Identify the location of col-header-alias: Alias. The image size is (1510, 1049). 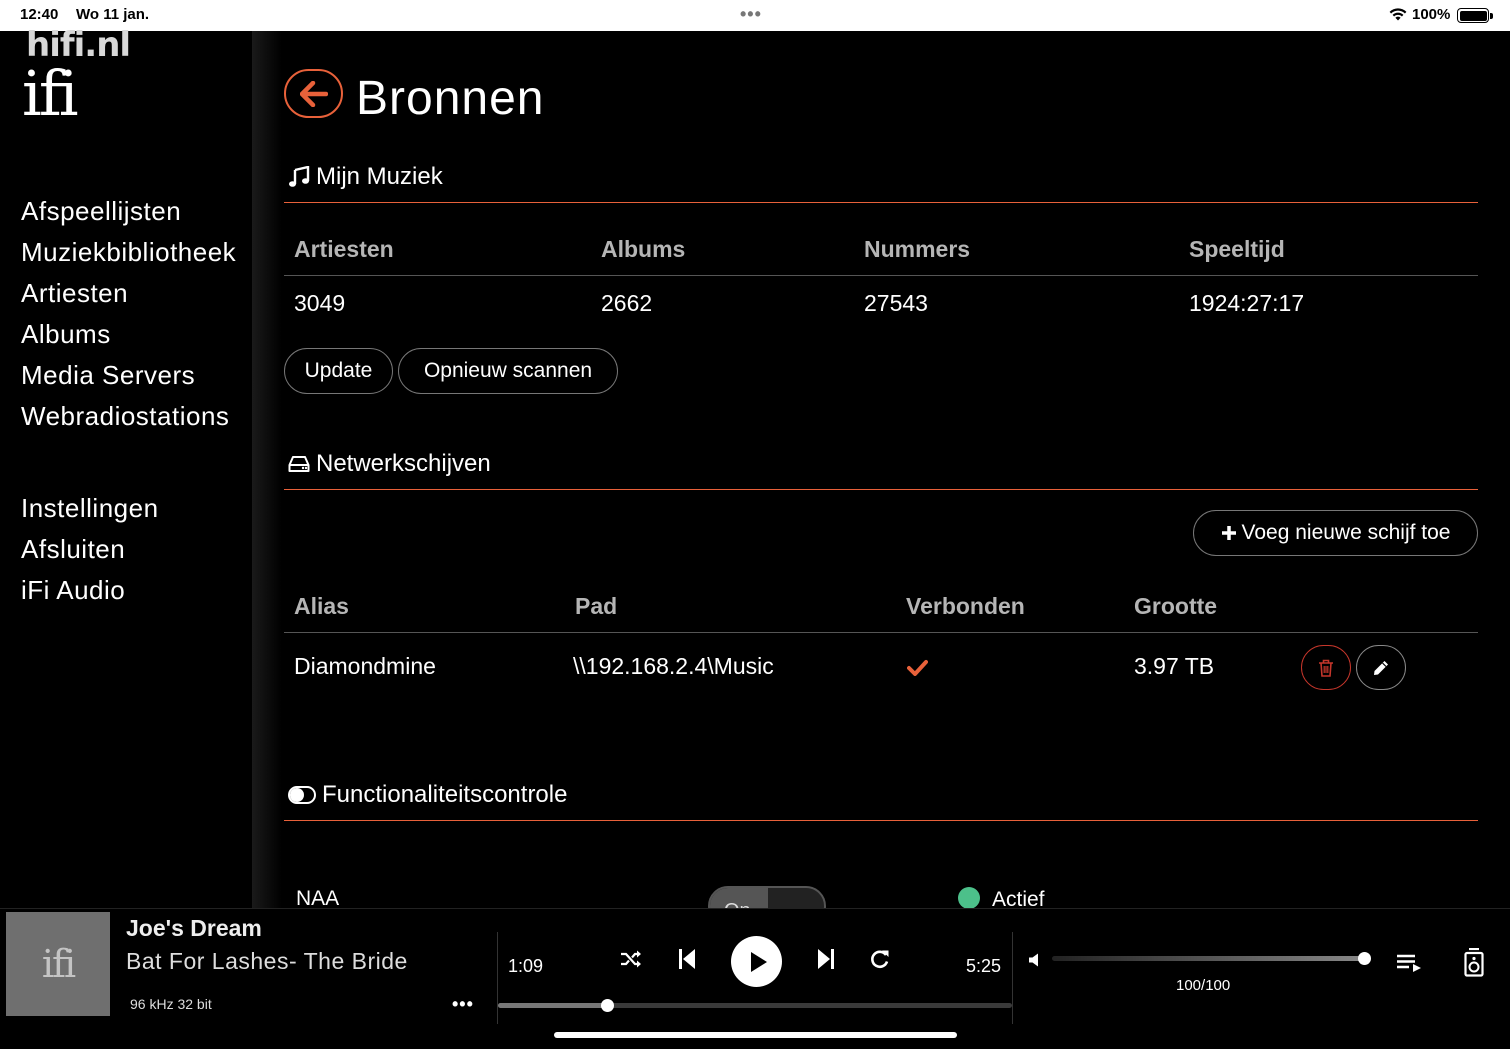
(321, 606).